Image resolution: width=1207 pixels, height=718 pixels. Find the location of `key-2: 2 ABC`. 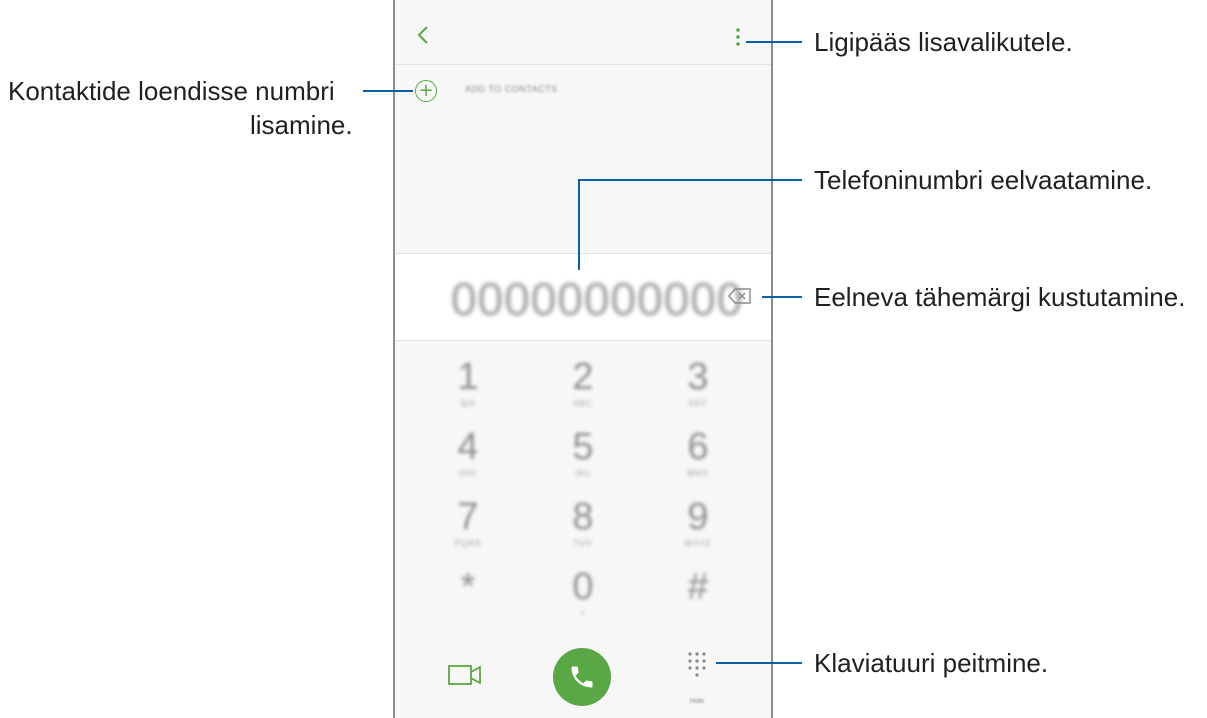

key-2: 2 ABC is located at coordinates (583, 382).